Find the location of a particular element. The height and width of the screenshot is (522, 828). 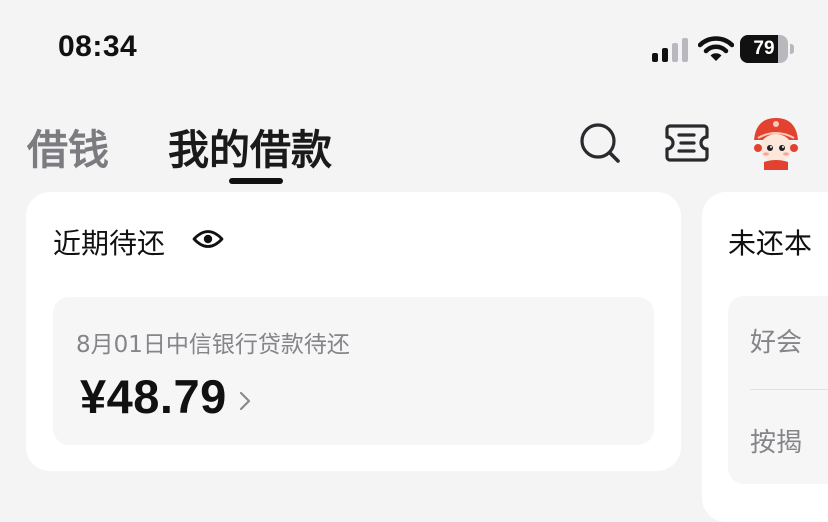

unpaid-principal-card: 未还本 好会 按揭 is located at coordinates (765, 357).